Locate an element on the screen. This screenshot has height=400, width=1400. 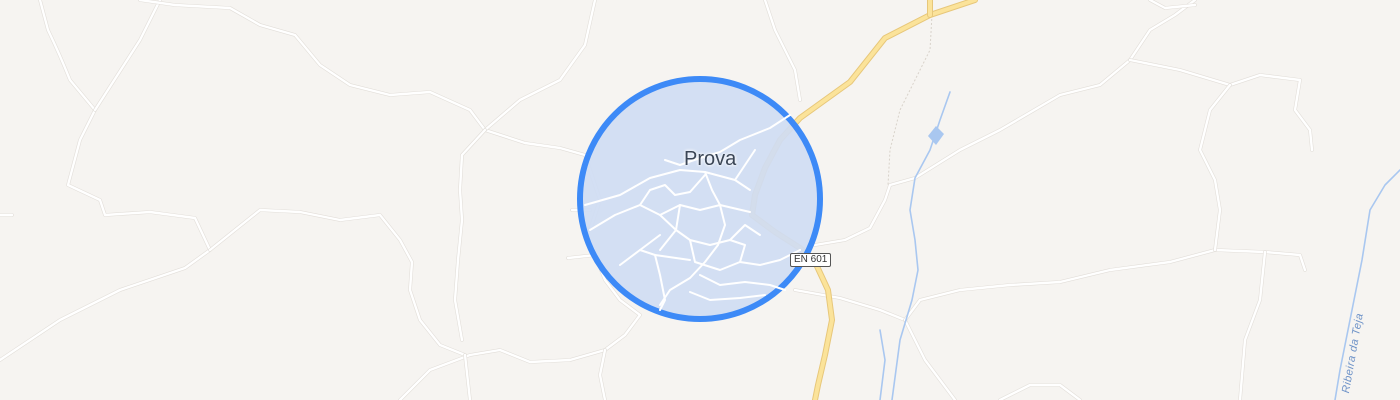
road-shield-en601: EN 601 is located at coordinates (811, 260).